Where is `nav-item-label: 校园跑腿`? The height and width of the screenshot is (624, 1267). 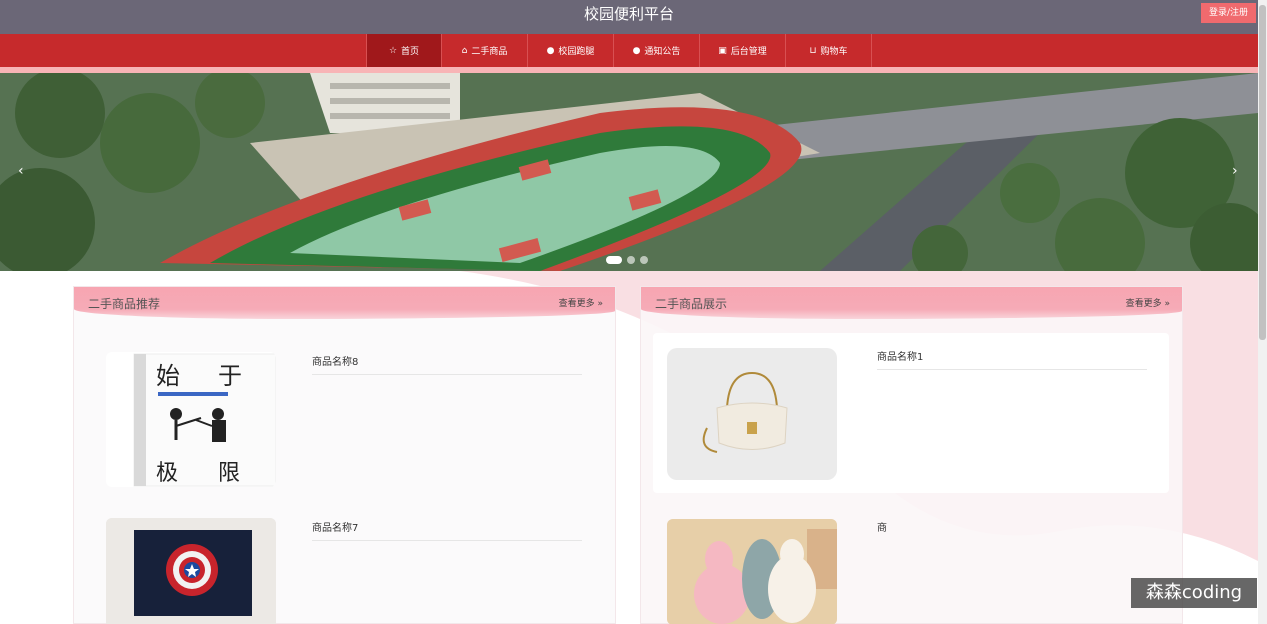
nav-item-label: 校园跑腿 is located at coordinates (576, 52).